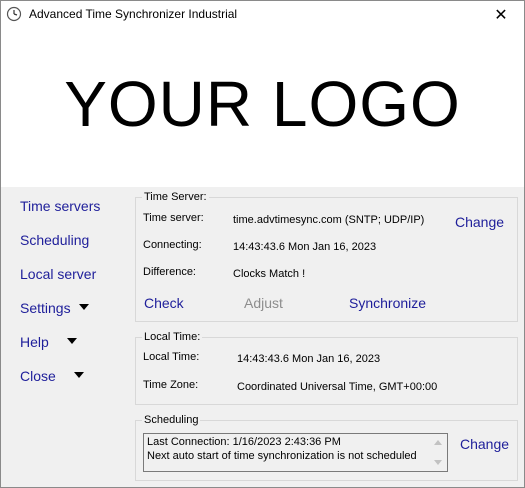  What do you see at coordinates (479, 222) in the screenshot?
I see `change-server-button: Change` at bounding box center [479, 222].